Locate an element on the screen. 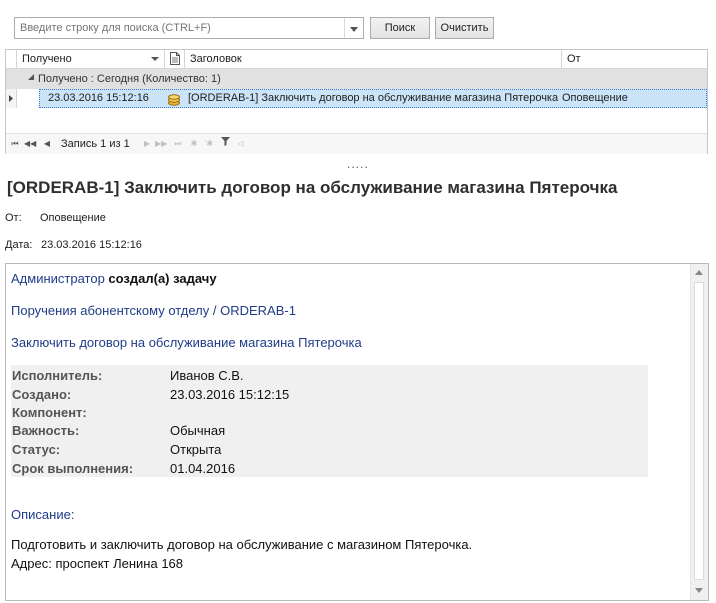 This screenshot has width=716, height=603. from-value: Оповещение is located at coordinates (73, 218).